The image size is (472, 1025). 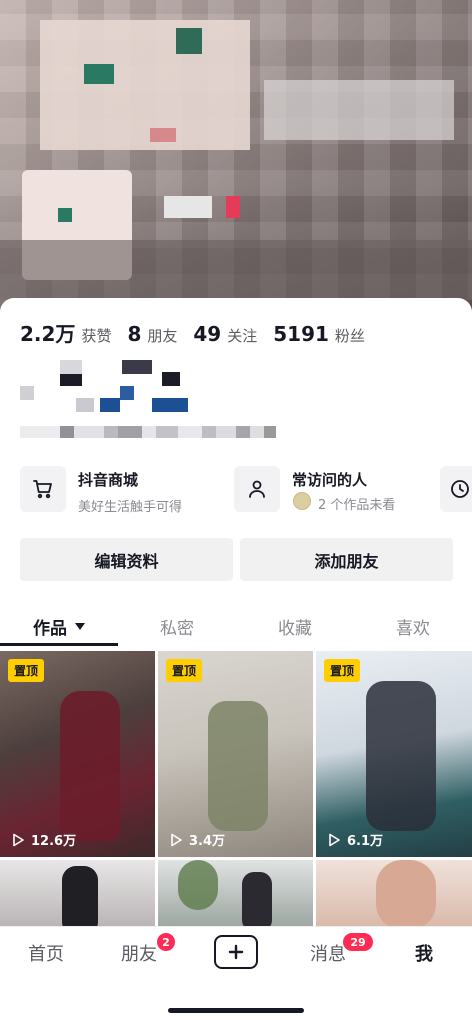 I want to click on tab-active-indicator, so click(x=59, y=644).